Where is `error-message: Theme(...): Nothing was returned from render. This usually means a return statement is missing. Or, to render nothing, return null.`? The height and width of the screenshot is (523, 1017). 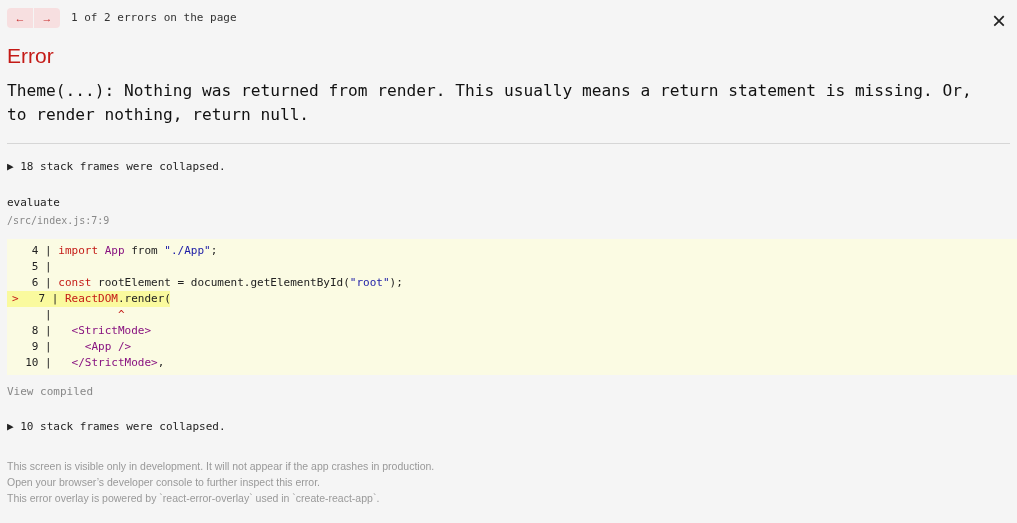
error-message: Theme(...): Nothing was returned from render. This usually means a return statement is missing. Or, to render nothing, return null. is located at coordinates (490, 103).